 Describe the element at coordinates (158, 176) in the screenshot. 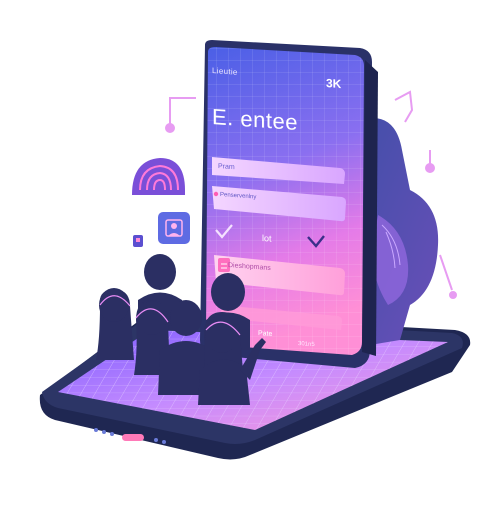

I see `fingerprint-icon` at that location.